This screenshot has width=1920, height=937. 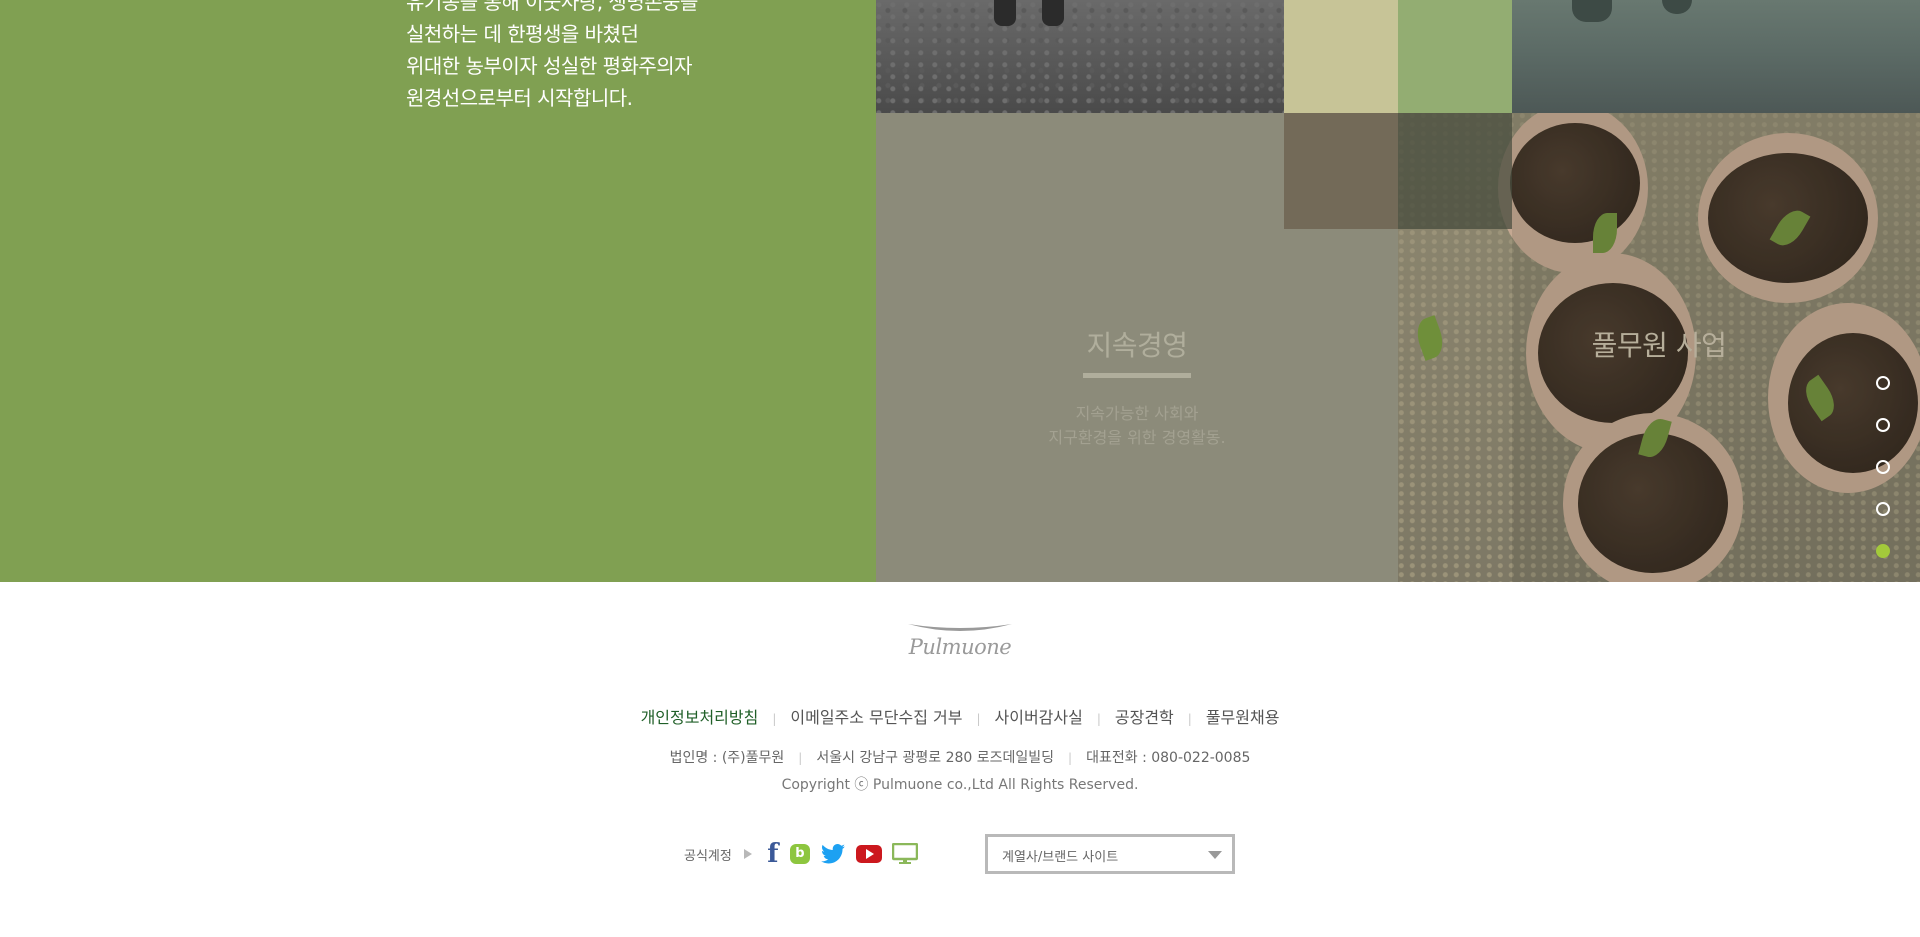 I want to click on corp-name: 법인명 : (주)풀무원, so click(x=727, y=758).